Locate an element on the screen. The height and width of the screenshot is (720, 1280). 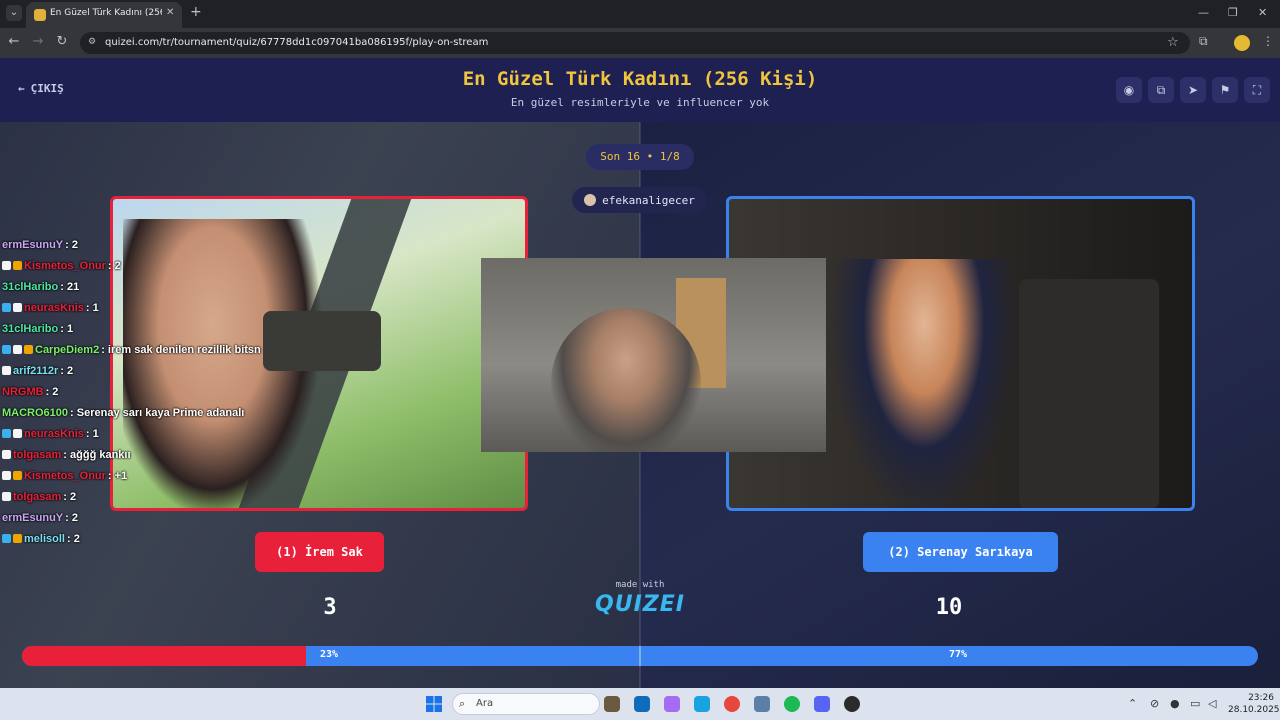
streamer-avatar is located at coordinates (590, 200).